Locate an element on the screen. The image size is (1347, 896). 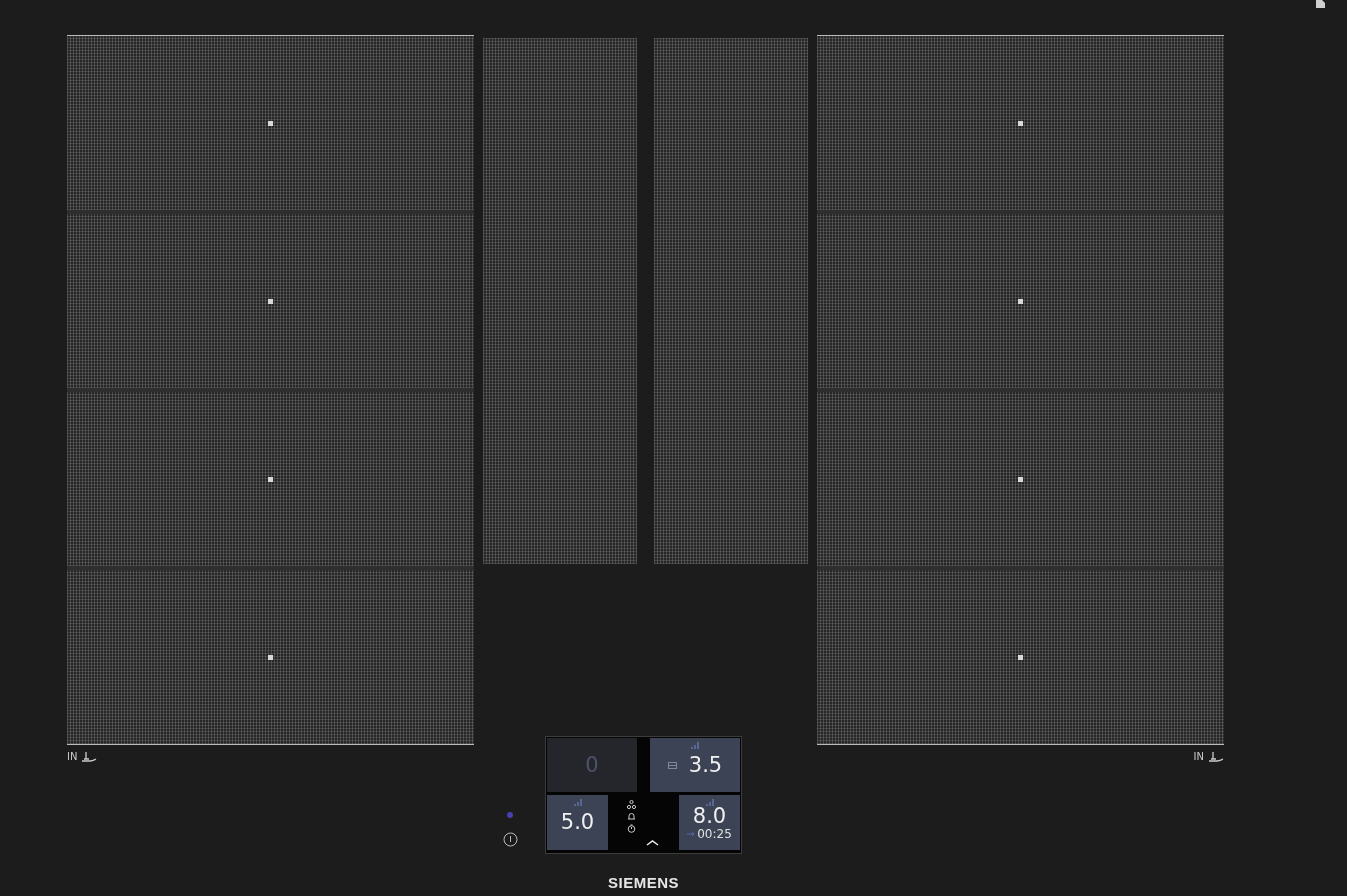
power-level-value: 3.5 is located at coordinates (705, 765).